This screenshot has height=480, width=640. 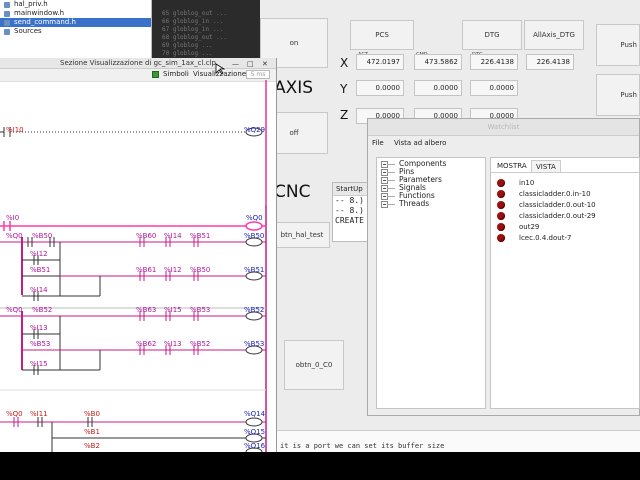 I want to click on axis-title: AXIS, so click(x=294, y=88).